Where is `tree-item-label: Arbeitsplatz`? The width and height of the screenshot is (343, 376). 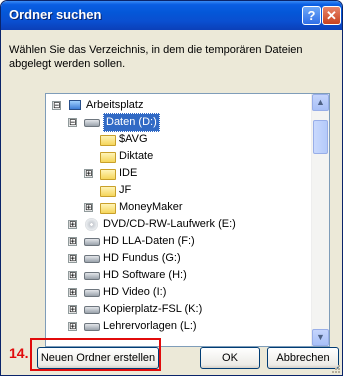 tree-item-label: Arbeitsplatz is located at coordinates (115, 105).